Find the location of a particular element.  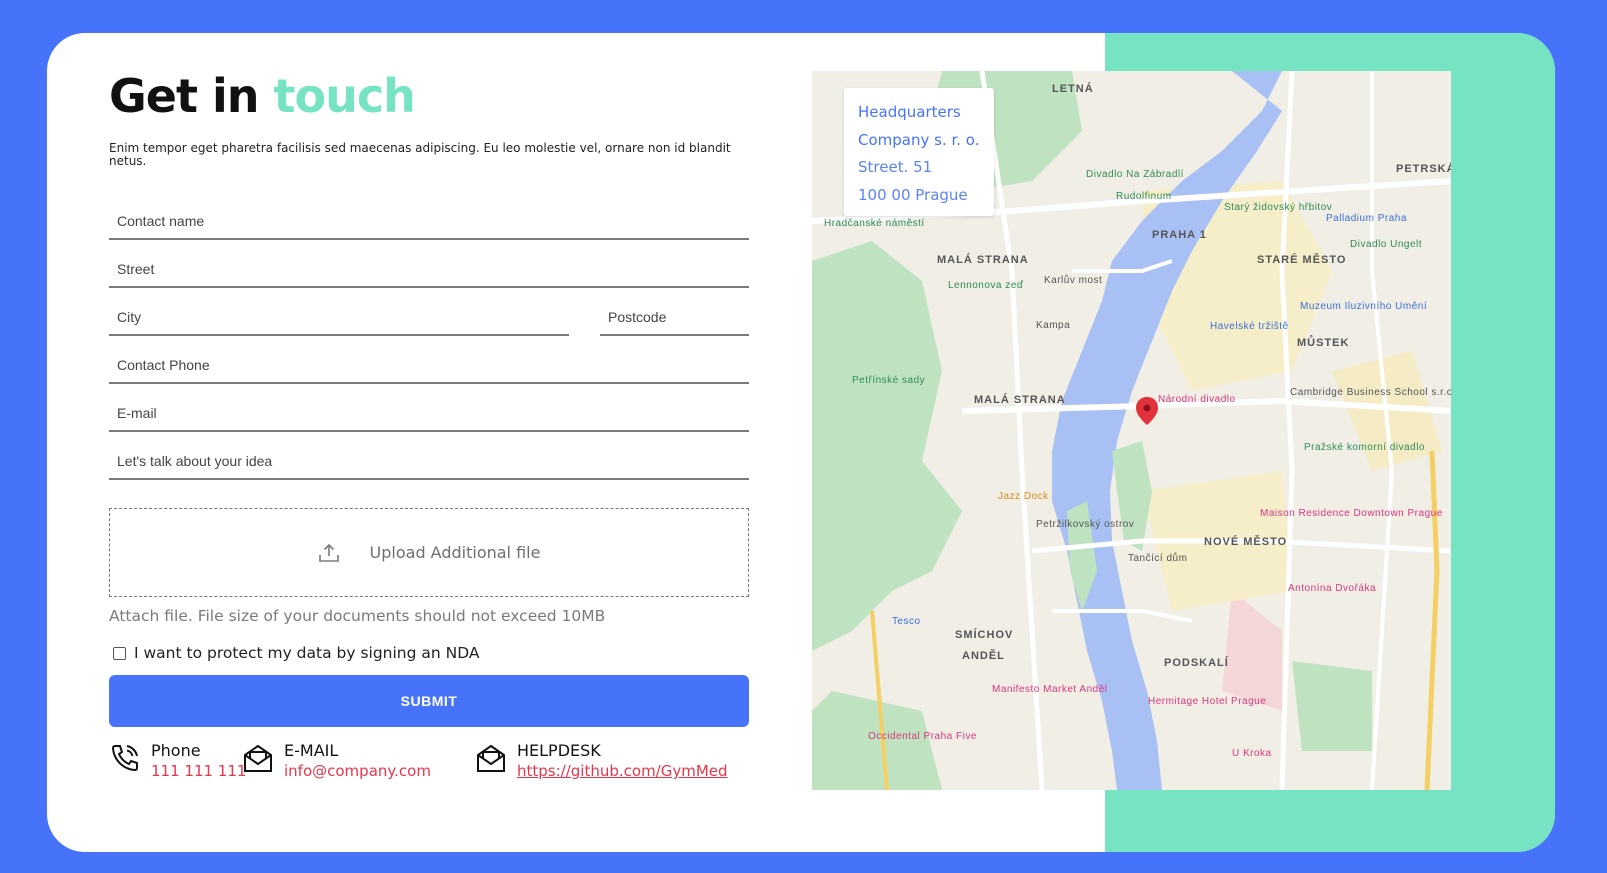

map-label-u-kroka: U Kroka is located at coordinates (1252, 753).